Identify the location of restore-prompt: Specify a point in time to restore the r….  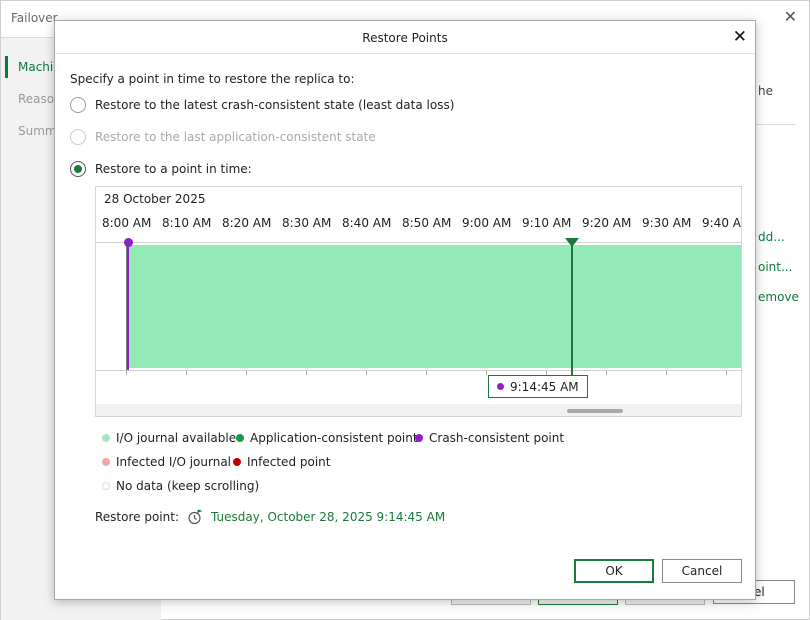
(212, 79).